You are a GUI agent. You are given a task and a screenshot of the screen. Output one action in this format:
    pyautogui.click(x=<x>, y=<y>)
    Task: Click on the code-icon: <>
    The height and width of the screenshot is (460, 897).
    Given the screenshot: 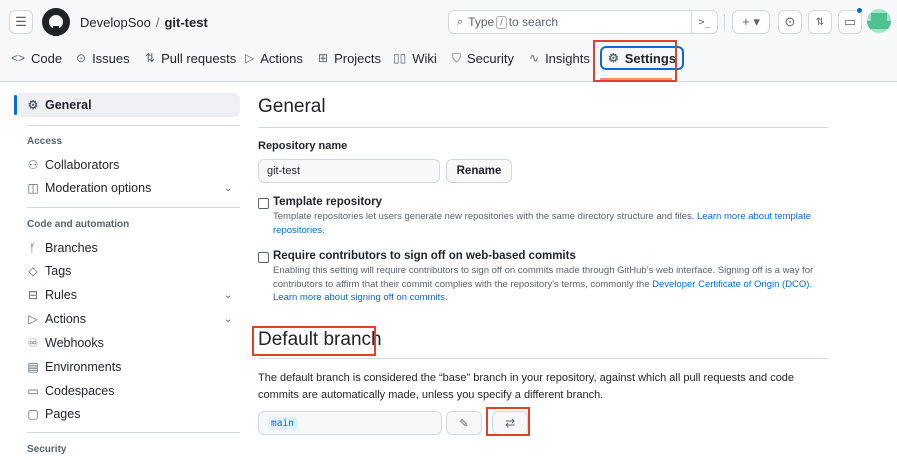 What is the action you would take?
    pyautogui.click(x=18, y=58)
    